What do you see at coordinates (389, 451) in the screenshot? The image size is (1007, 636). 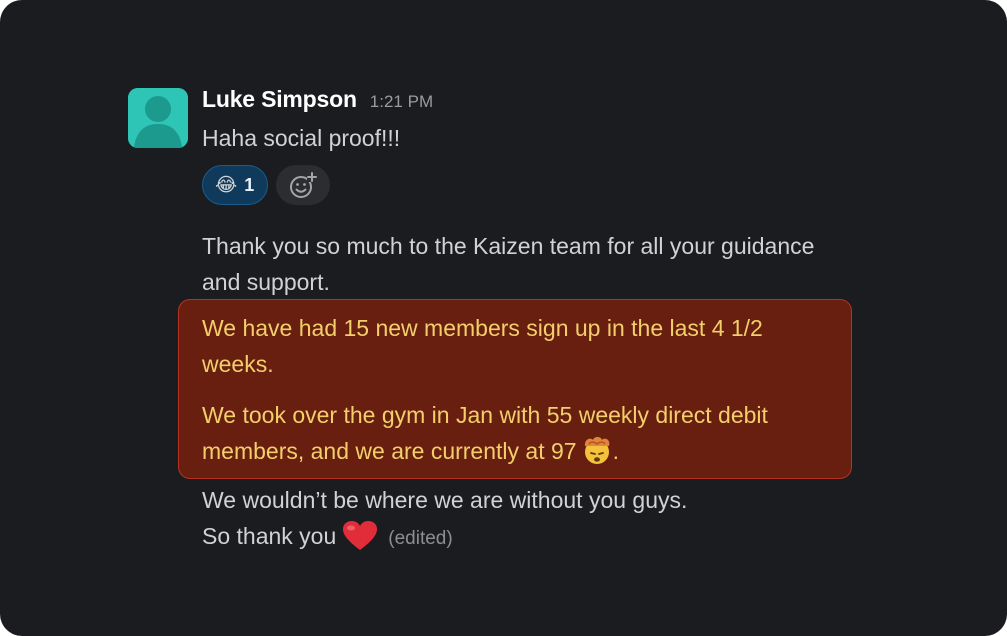 I see `highlight-p2-line-2: members, and we are currently at 97` at bounding box center [389, 451].